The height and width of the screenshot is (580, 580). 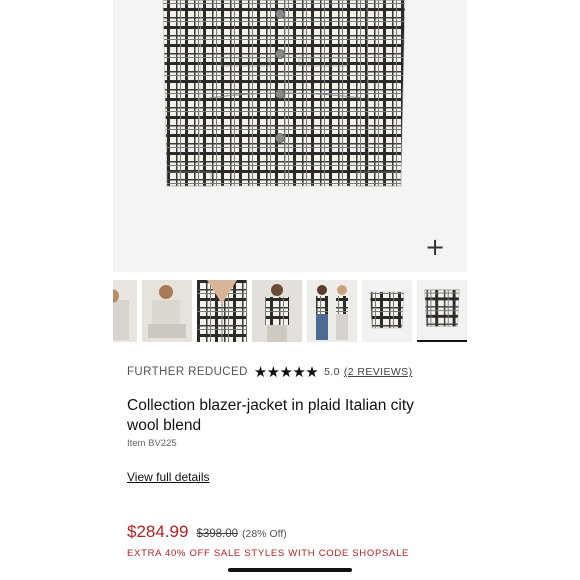 I want to click on sale-price: $284.99, so click(x=158, y=531).